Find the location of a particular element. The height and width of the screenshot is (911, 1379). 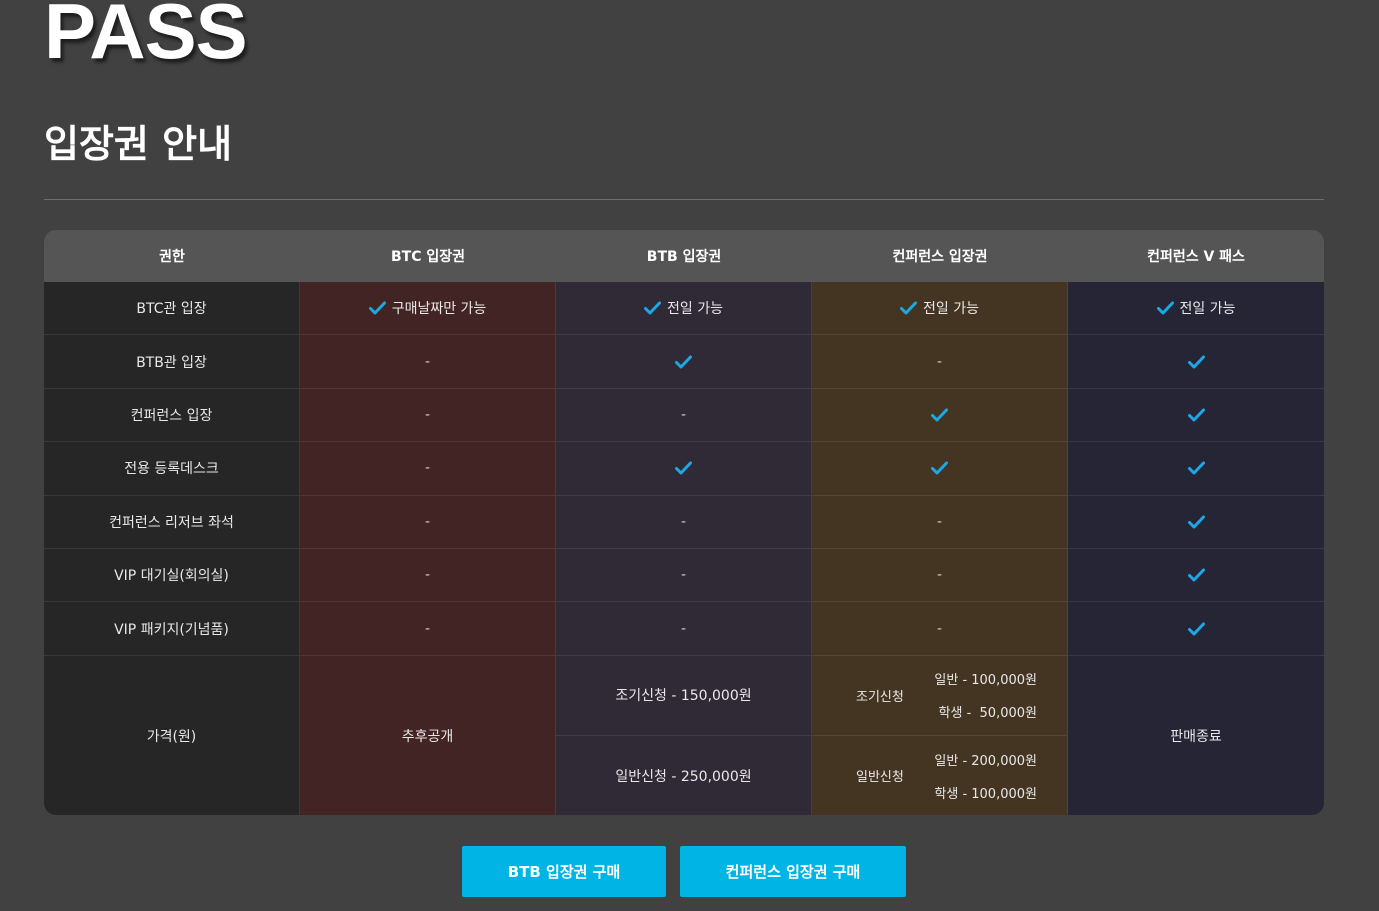

conference-price-group: 일반신청 일반 - 200,000원학생 - 100,000원 is located at coordinates (939, 776).